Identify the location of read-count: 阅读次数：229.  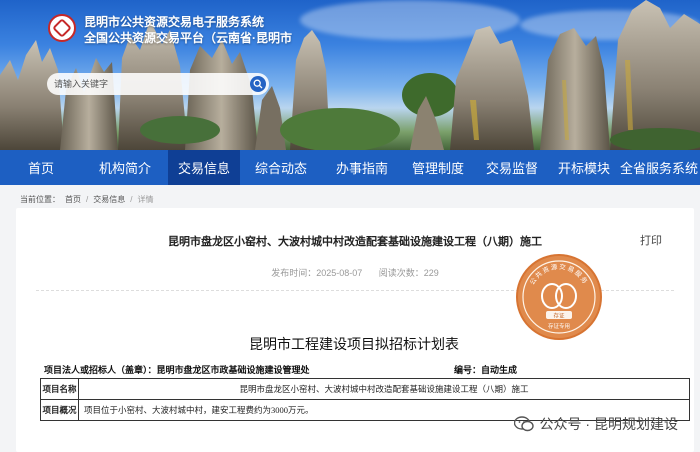
(408, 273).